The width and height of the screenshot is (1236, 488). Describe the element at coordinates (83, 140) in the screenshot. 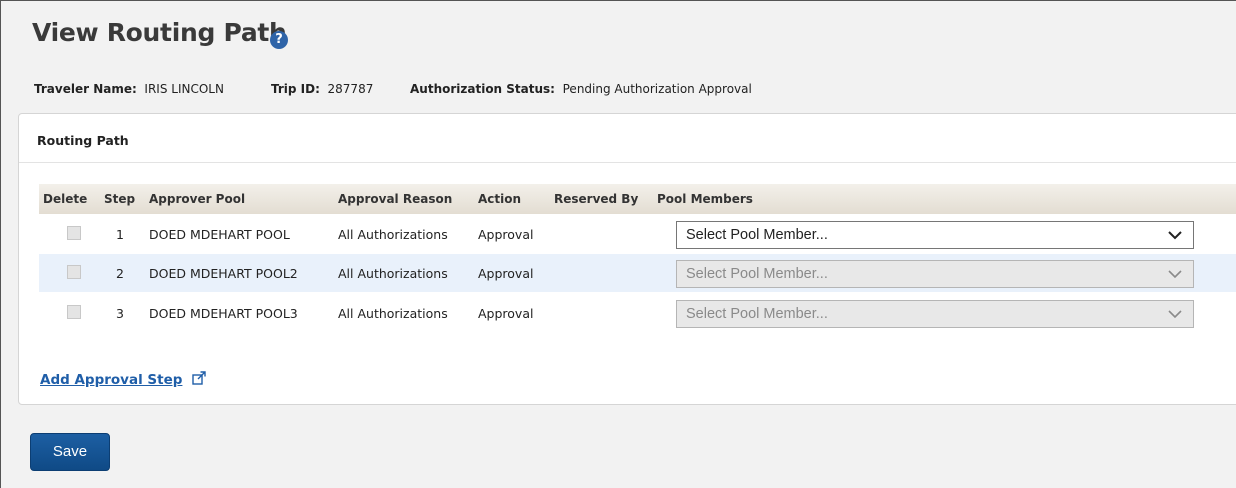

I see `panel-title: Routing Path` at that location.